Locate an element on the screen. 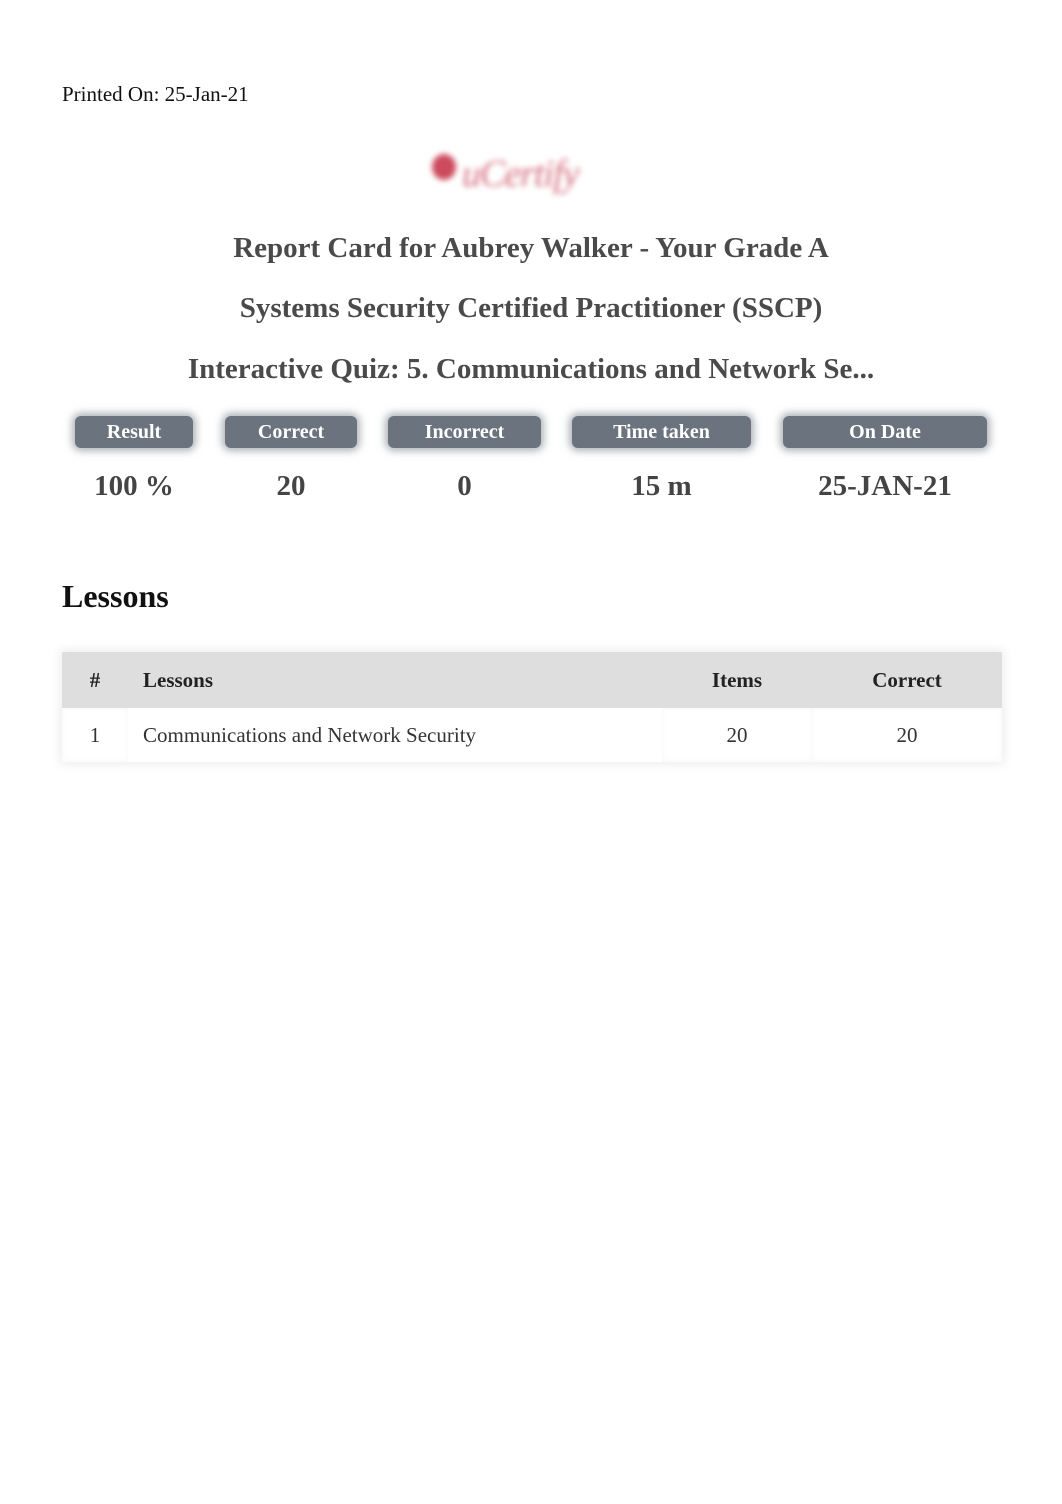 The height and width of the screenshot is (1504, 1062). cell-items: 20 is located at coordinates (737, 735).